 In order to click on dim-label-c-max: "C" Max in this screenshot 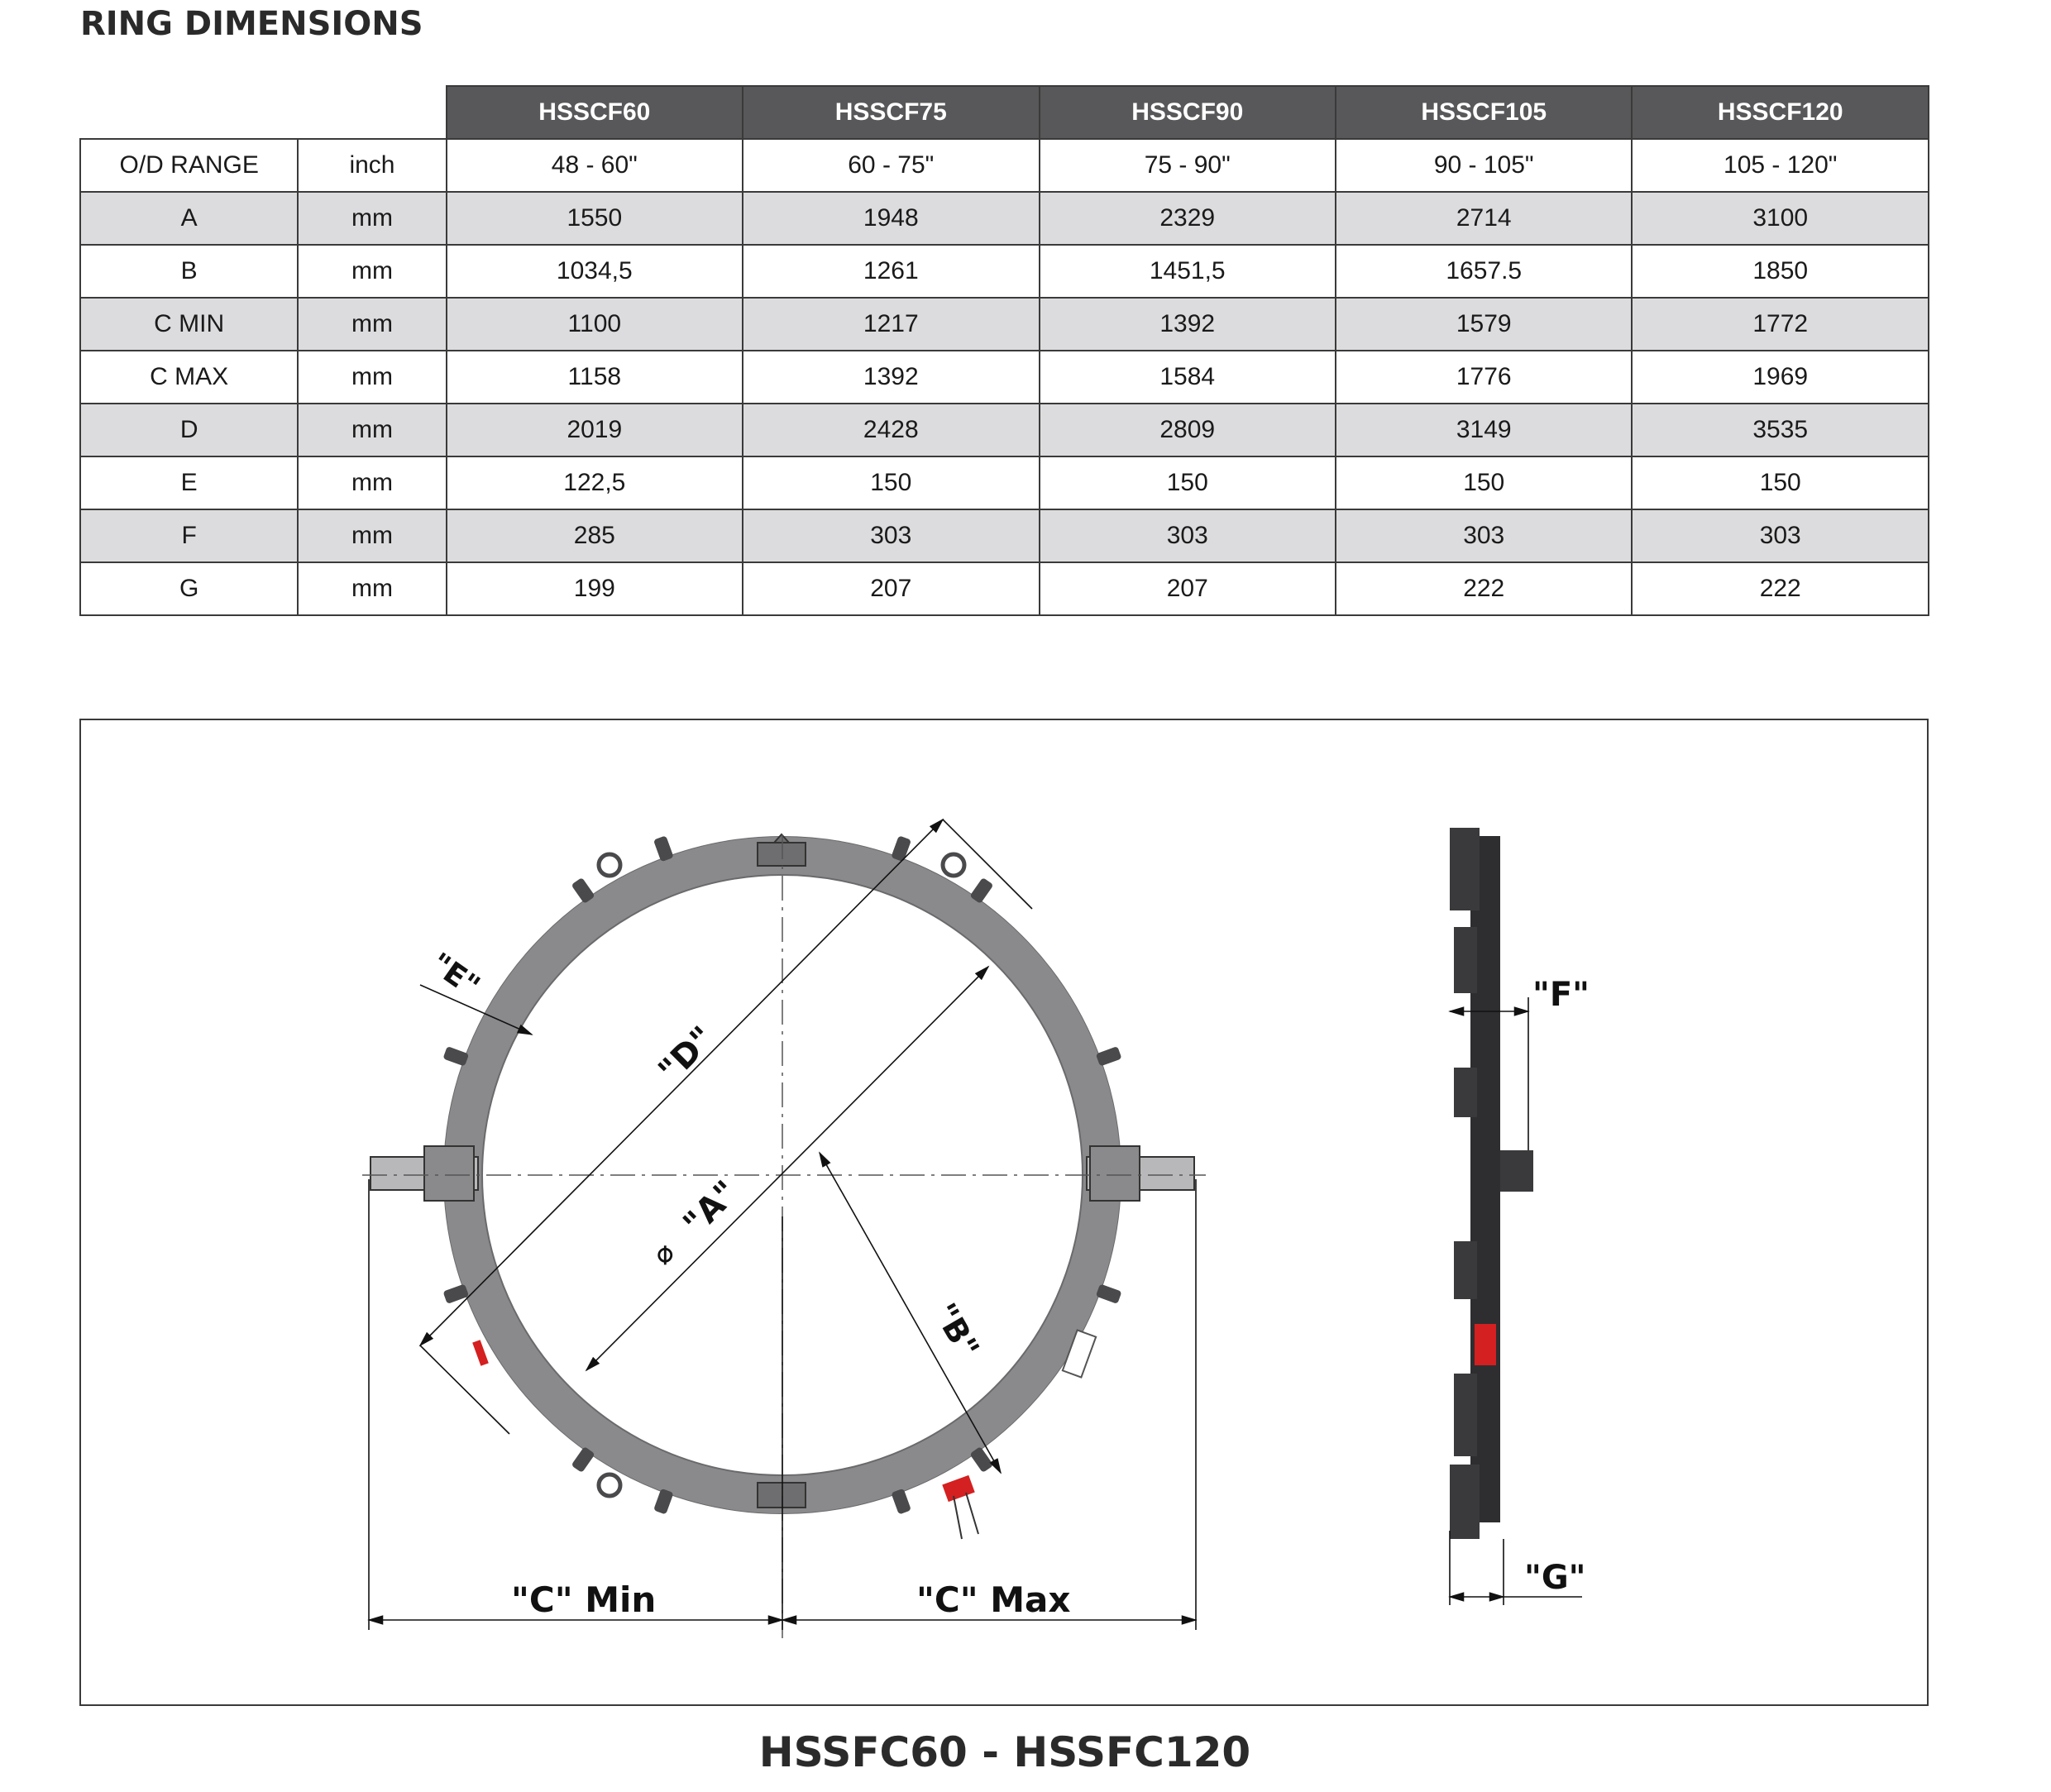, I will do `click(993, 1599)`.